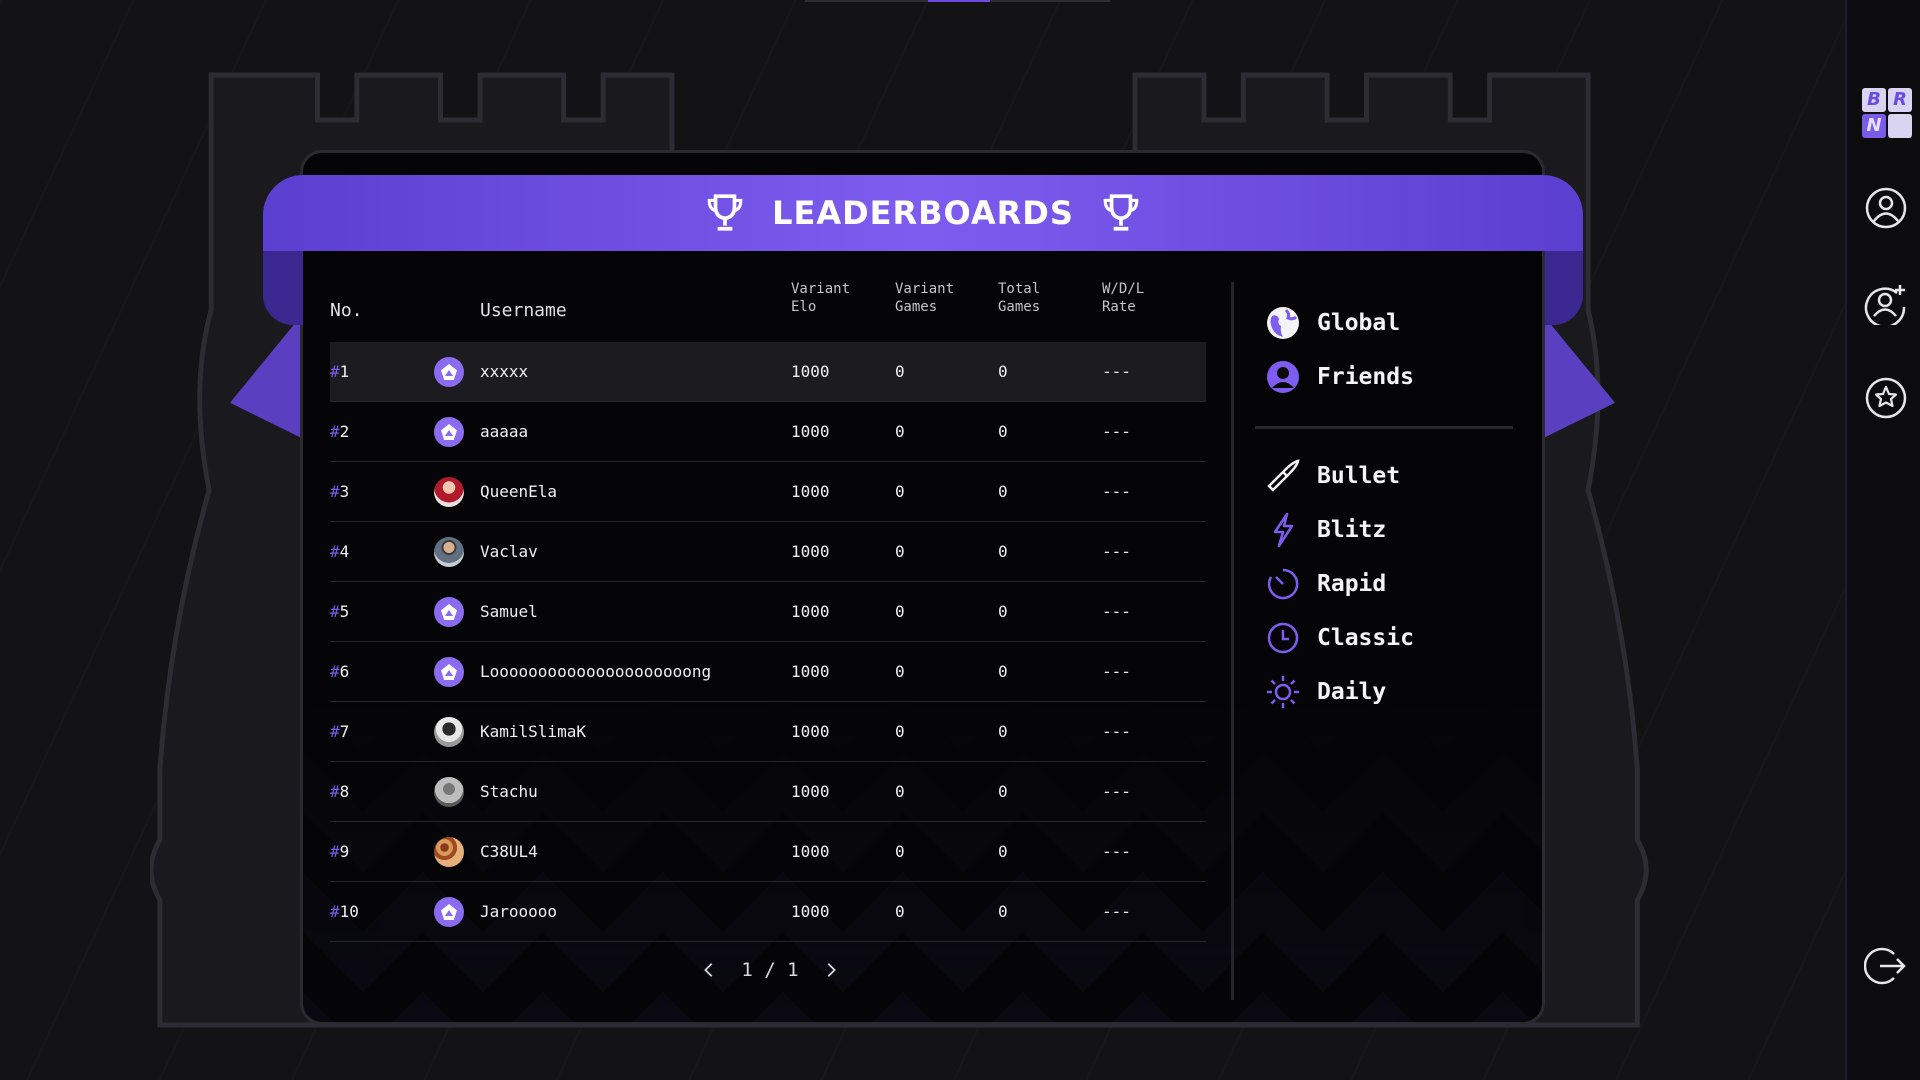  Describe the element at coordinates (509, 792) in the screenshot. I see `username: Stachu` at that location.